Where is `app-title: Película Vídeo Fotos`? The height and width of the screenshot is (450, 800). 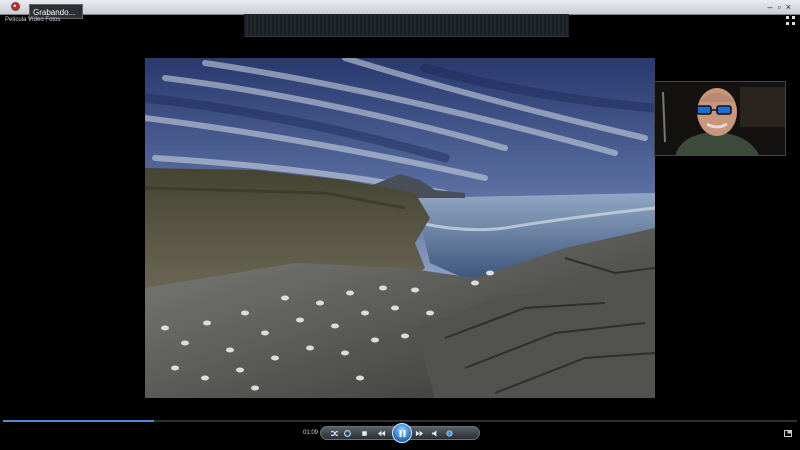
app-title: Película Vídeo Fotos is located at coordinates (33, 20).